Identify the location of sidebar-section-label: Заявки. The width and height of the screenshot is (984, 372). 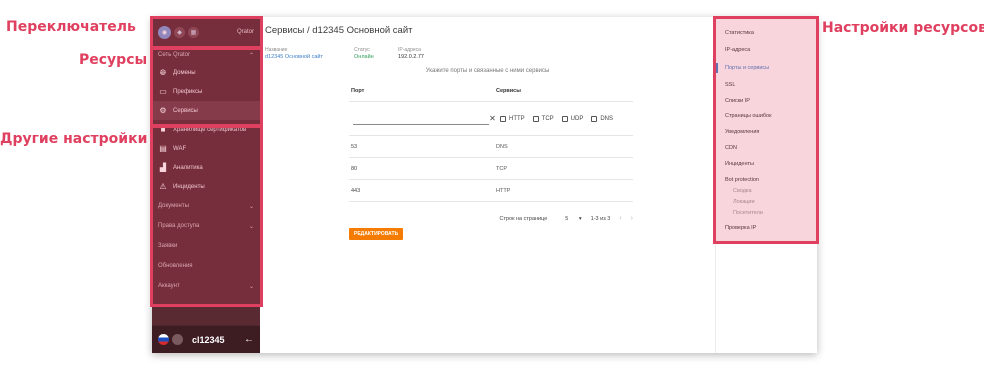
(168, 246).